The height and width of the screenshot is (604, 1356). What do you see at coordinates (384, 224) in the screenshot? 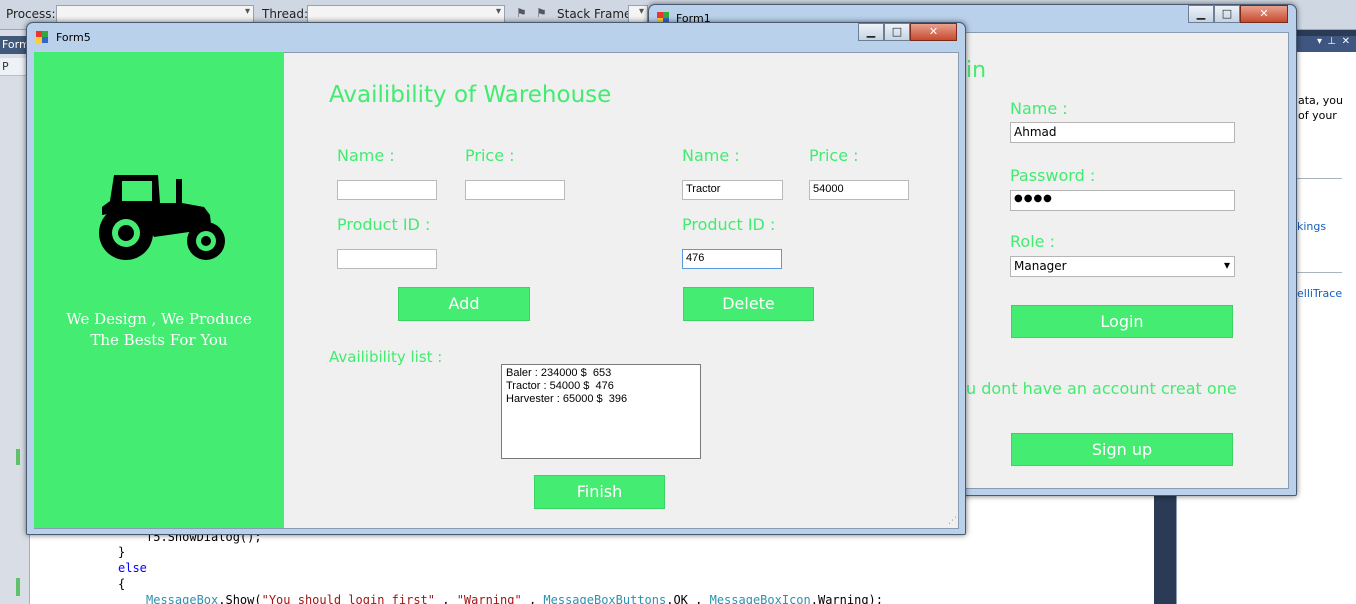
I see `add-product-id-label: Product ID :` at bounding box center [384, 224].